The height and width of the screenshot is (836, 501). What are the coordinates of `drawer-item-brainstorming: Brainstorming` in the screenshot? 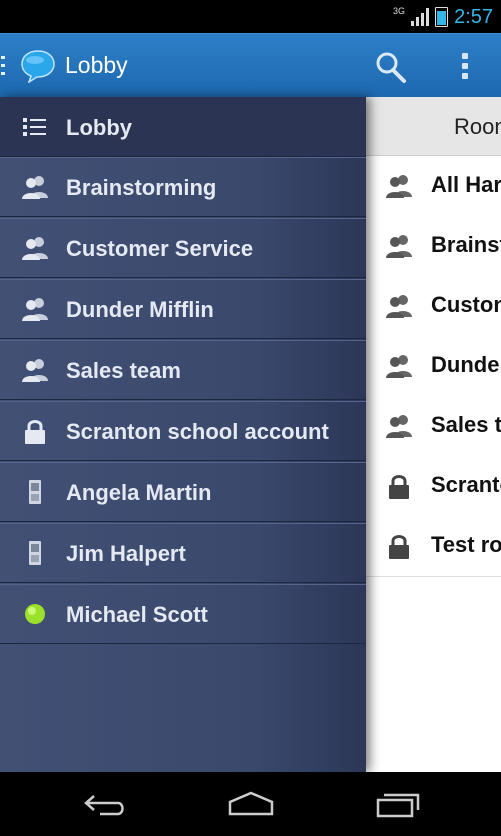 It's located at (183, 187).